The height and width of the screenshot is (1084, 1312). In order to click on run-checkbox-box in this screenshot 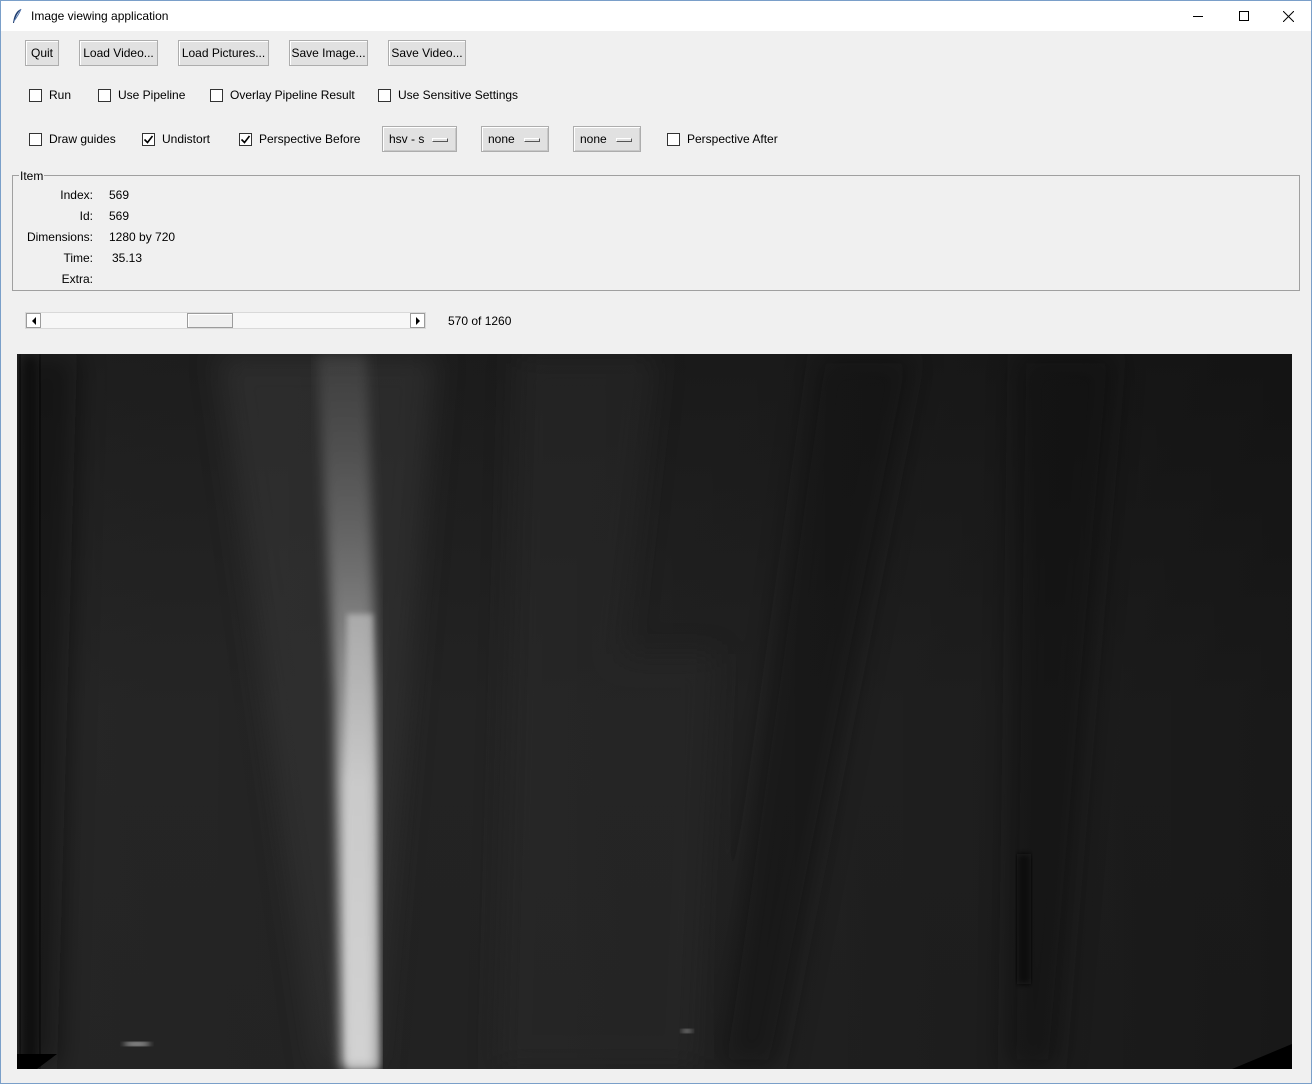, I will do `click(35, 95)`.